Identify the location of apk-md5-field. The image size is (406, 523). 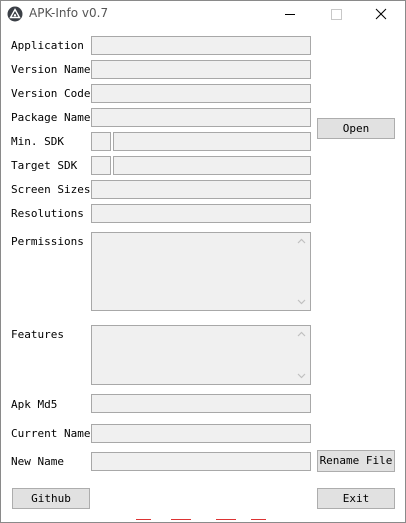
(201, 403).